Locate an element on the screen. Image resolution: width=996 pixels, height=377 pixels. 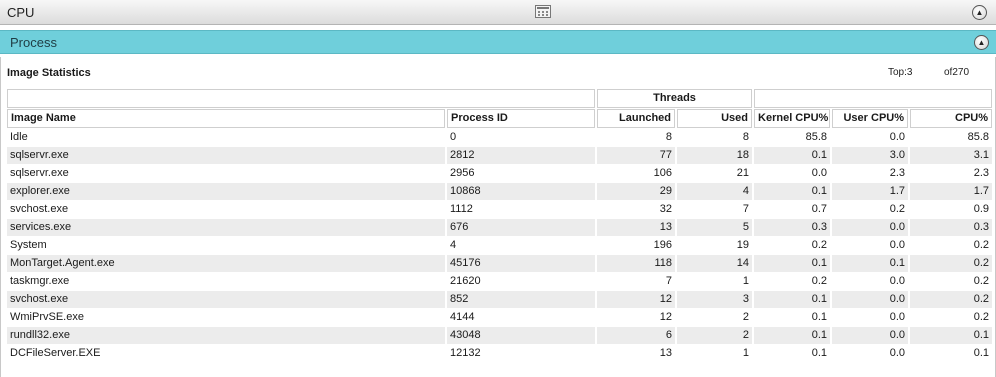
cpu-cell: 2.3 is located at coordinates (951, 173).